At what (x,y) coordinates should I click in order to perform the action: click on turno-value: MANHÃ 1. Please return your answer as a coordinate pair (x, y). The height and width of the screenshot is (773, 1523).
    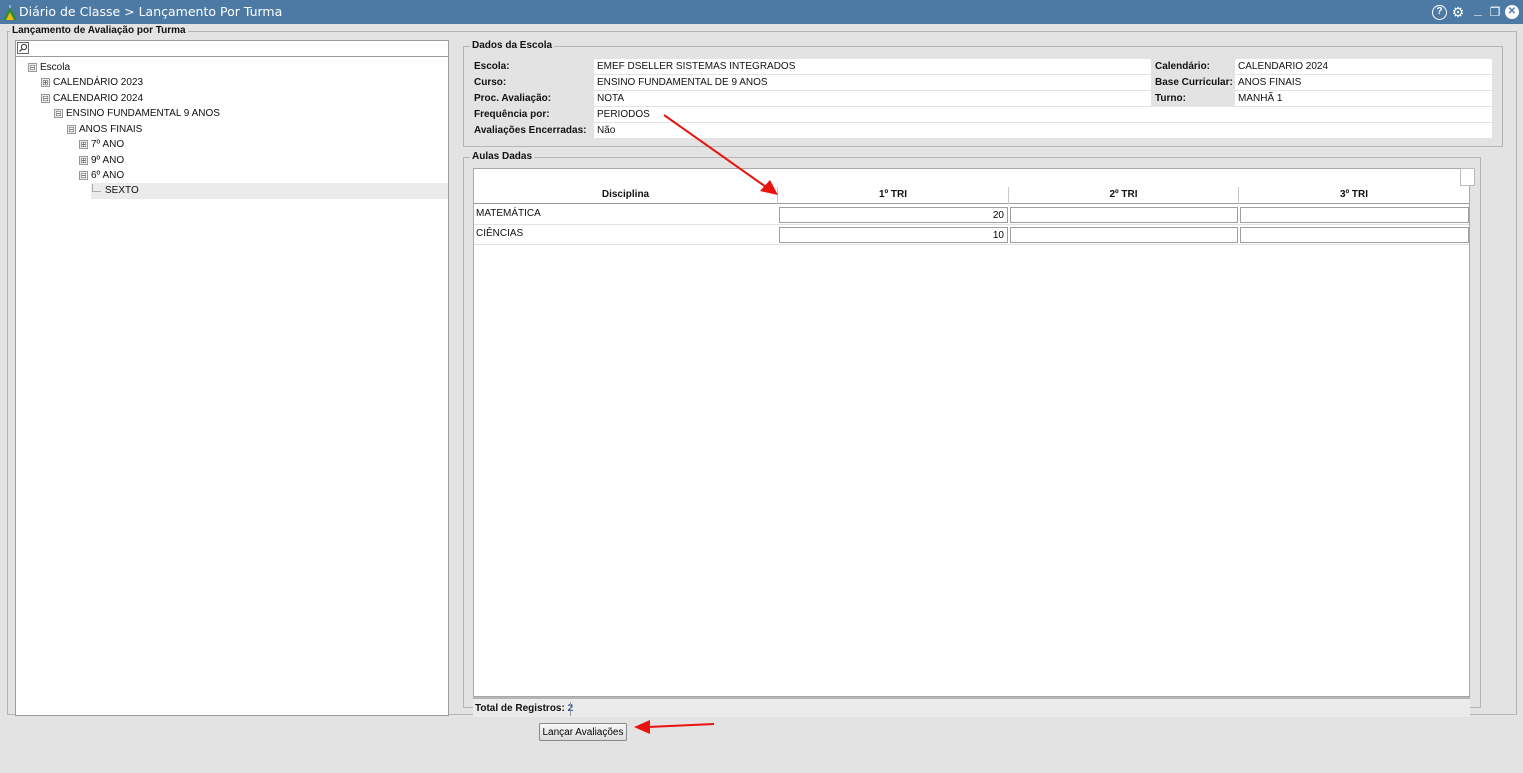
    Looking at the image, I should click on (1363, 98).